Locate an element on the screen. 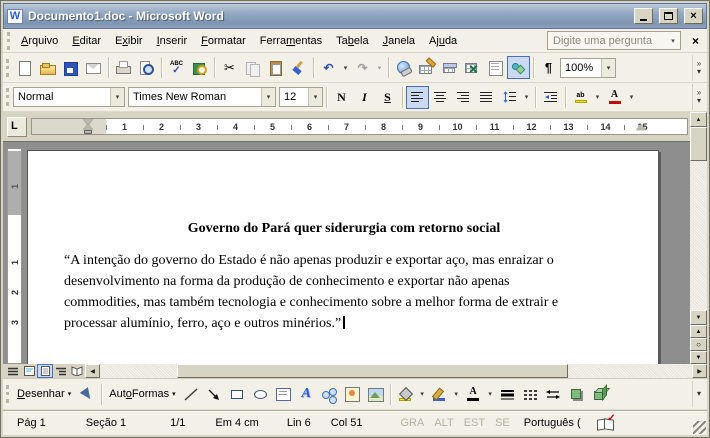  undo-button: ↶ is located at coordinates (328, 67).